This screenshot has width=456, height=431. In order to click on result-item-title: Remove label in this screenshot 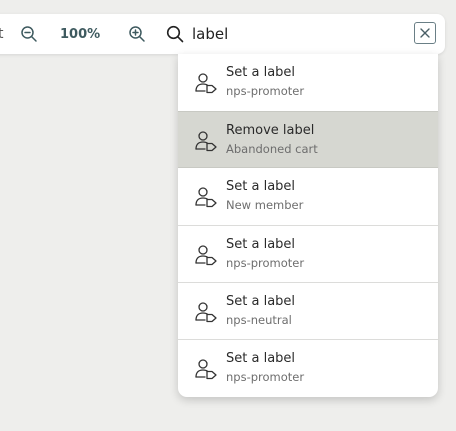, I will do `click(270, 130)`.